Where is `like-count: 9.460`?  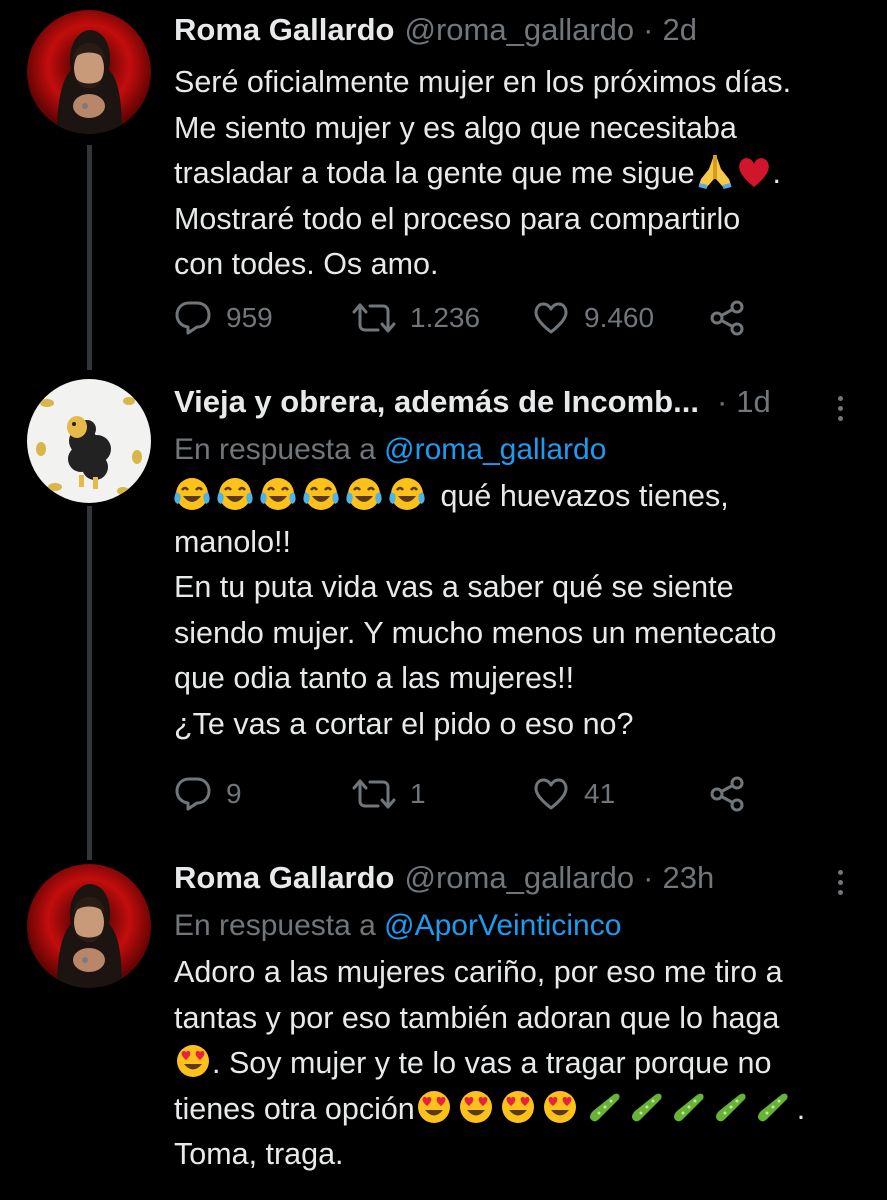
like-count: 9.460 is located at coordinates (619, 317).